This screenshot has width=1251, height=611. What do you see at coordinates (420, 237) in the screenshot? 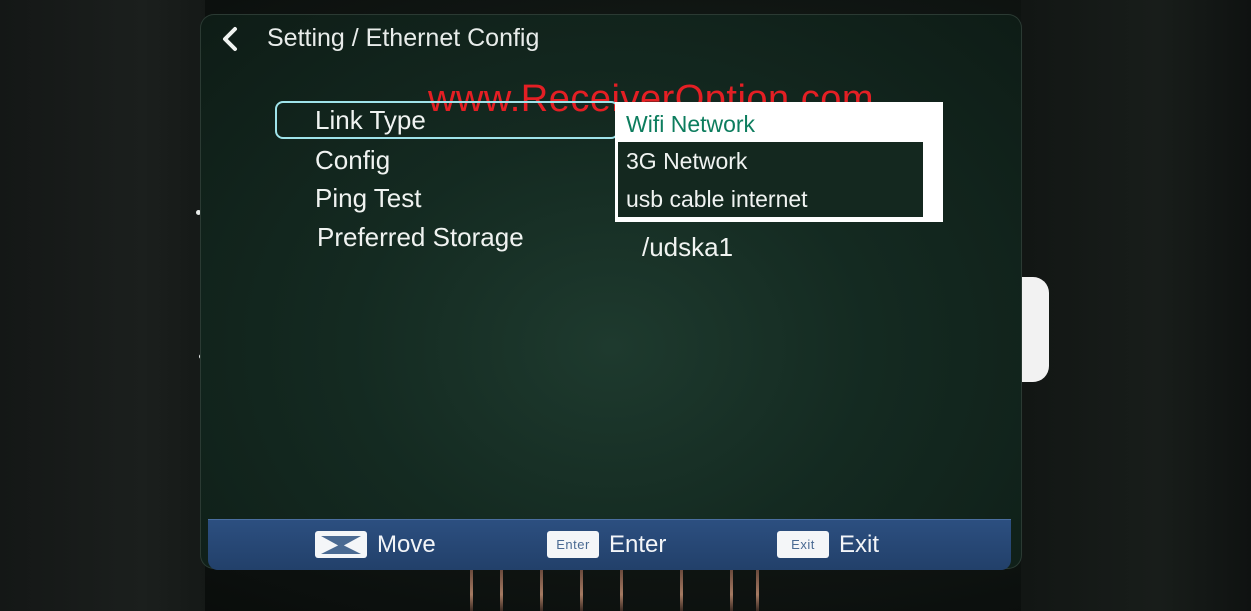
I see `menu-item-label: Preferred Storage` at bounding box center [420, 237].